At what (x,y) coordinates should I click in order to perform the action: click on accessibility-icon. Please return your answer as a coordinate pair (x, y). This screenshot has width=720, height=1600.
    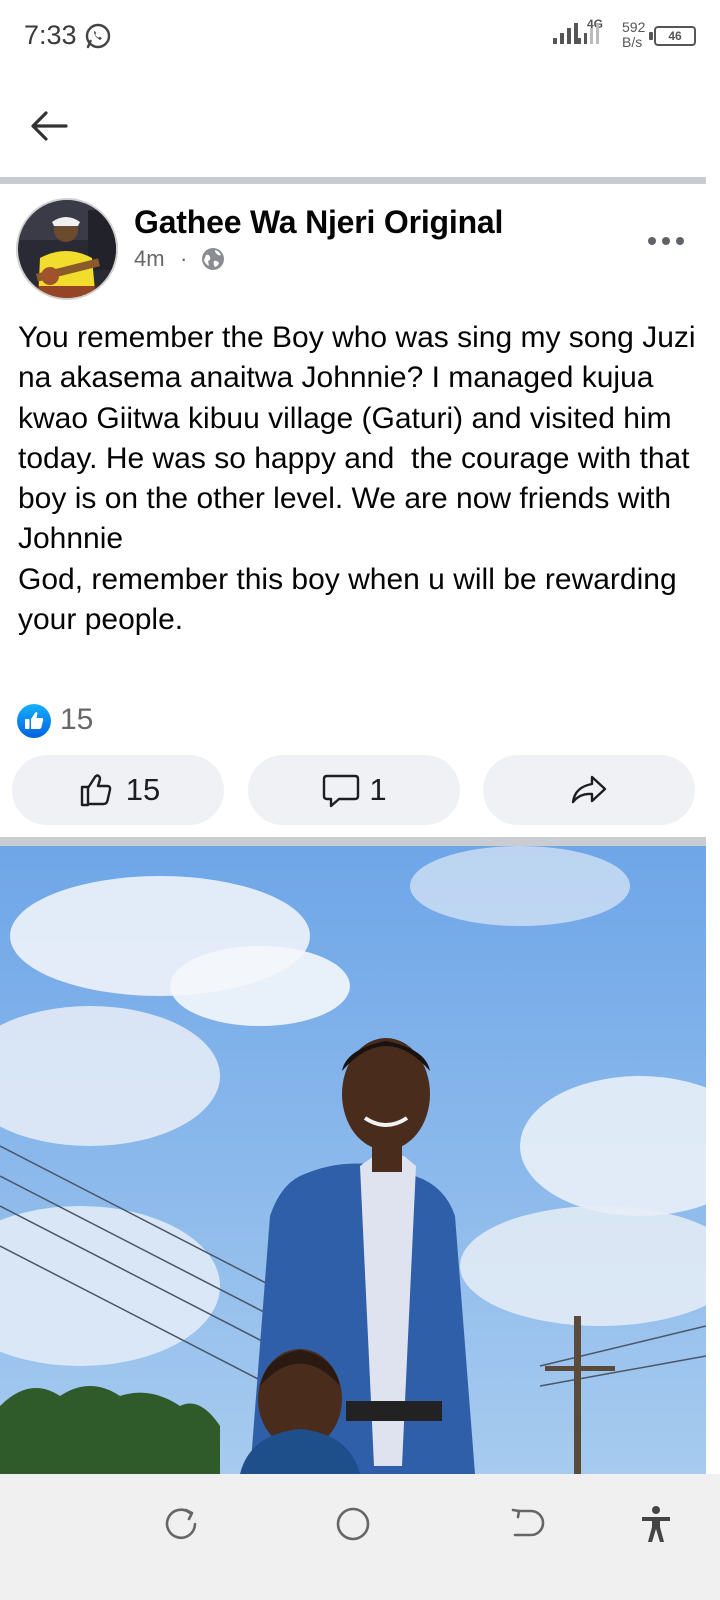
    Looking at the image, I should click on (656, 1524).